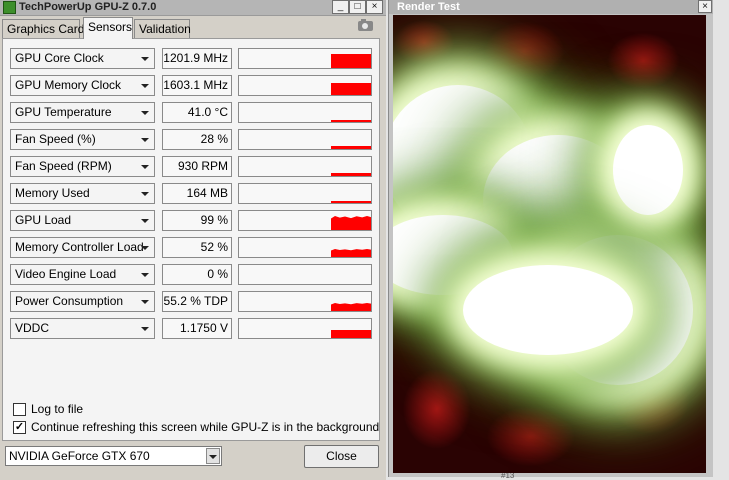 This screenshot has height=480, width=729. What do you see at coordinates (108, 28) in the screenshot?
I see `tab-sensors: Sensors` at bounding box center [108, 28].